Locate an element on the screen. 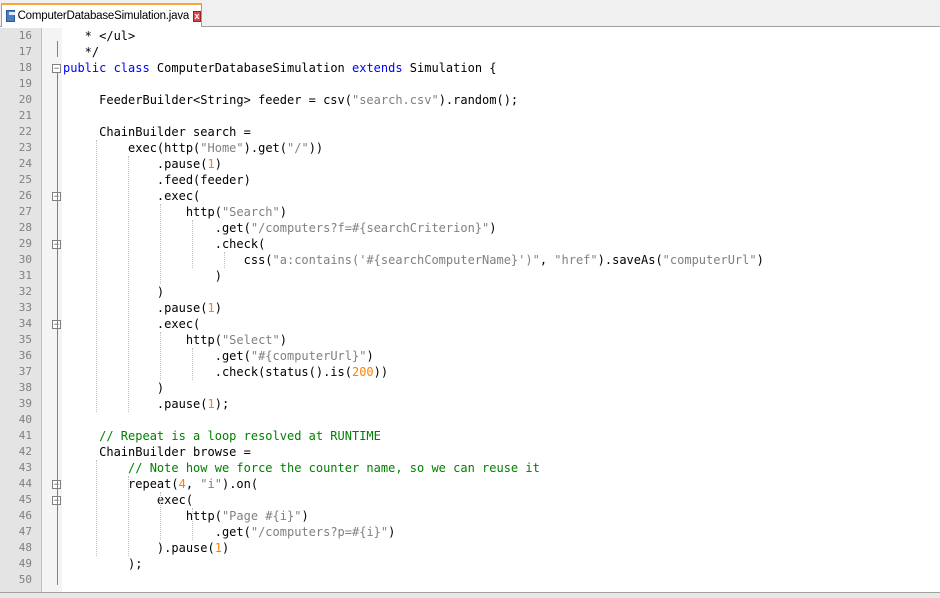 The image size is (940, 598). code-line: 33 .pause(1) is located at coordinates (470, 308).